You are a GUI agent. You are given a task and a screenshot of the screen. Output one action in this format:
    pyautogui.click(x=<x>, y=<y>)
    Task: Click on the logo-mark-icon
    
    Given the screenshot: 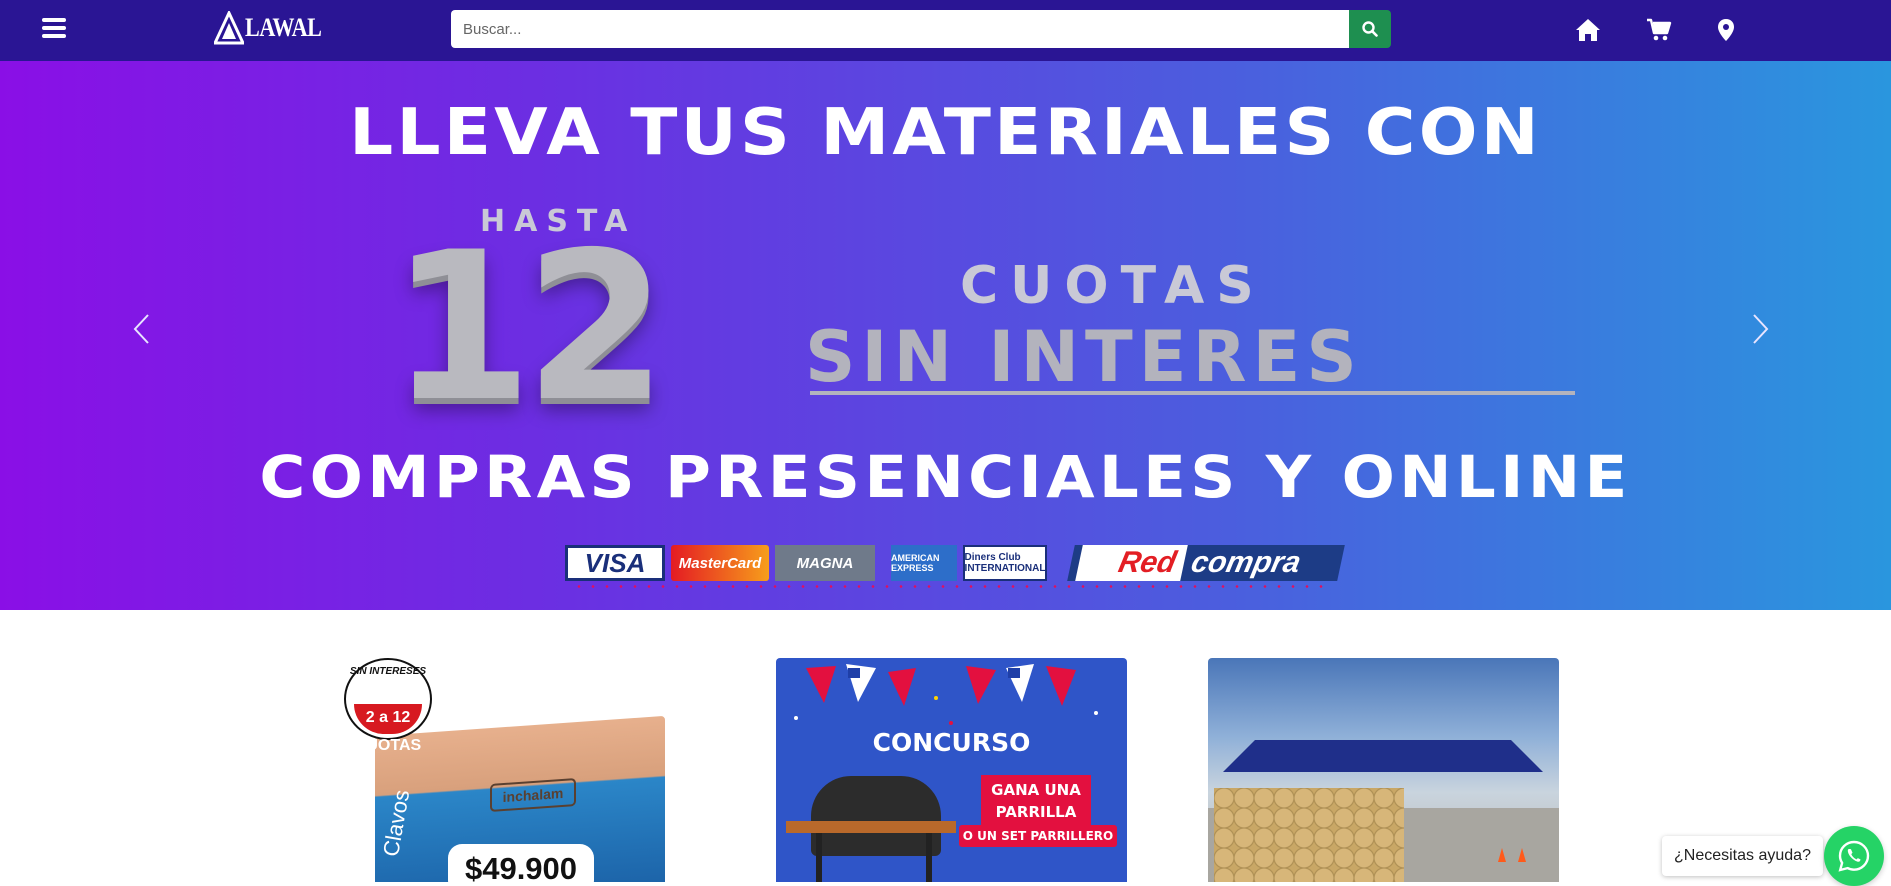 What is the action you would take?
    pyautogui.click(x=229, y=28)
    